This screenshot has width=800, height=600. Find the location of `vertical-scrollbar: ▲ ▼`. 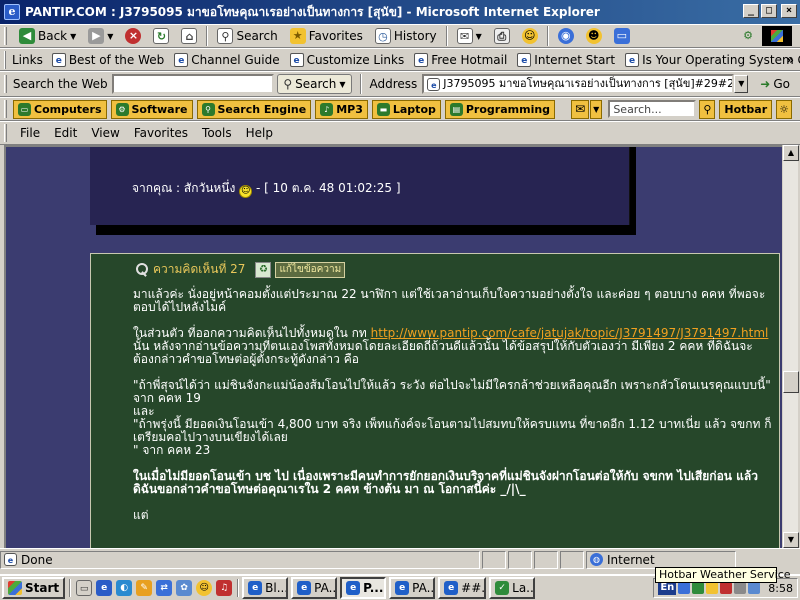

vertical-scrollbar: ▲ ▼ is located at coordinates (790, 346).